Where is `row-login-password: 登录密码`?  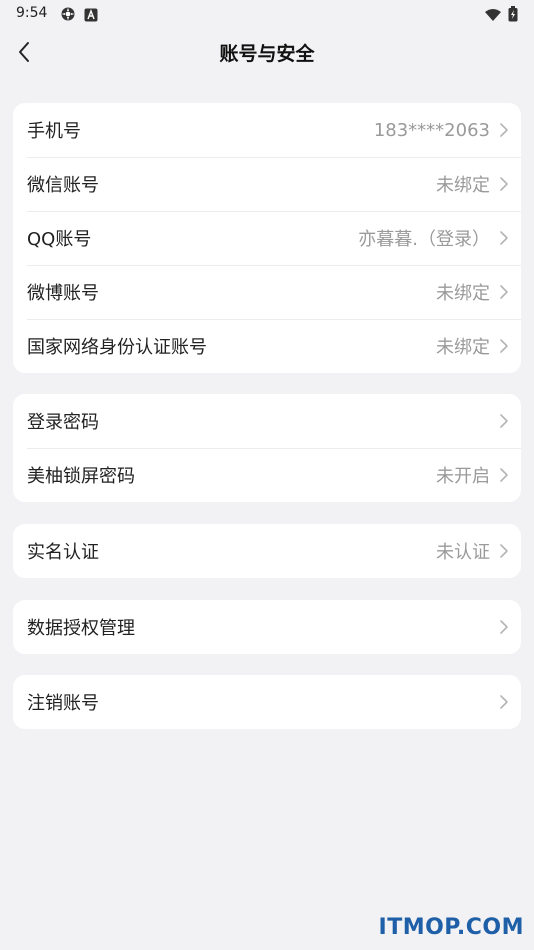
row-login-password: 登录密码 is located at coordinates (267, 421).